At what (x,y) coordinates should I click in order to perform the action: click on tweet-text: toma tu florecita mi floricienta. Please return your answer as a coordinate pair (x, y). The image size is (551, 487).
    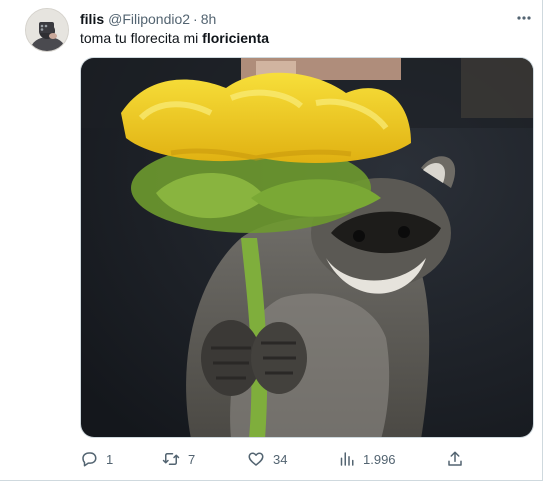
    Looking at the image, I should click on (174, 38).